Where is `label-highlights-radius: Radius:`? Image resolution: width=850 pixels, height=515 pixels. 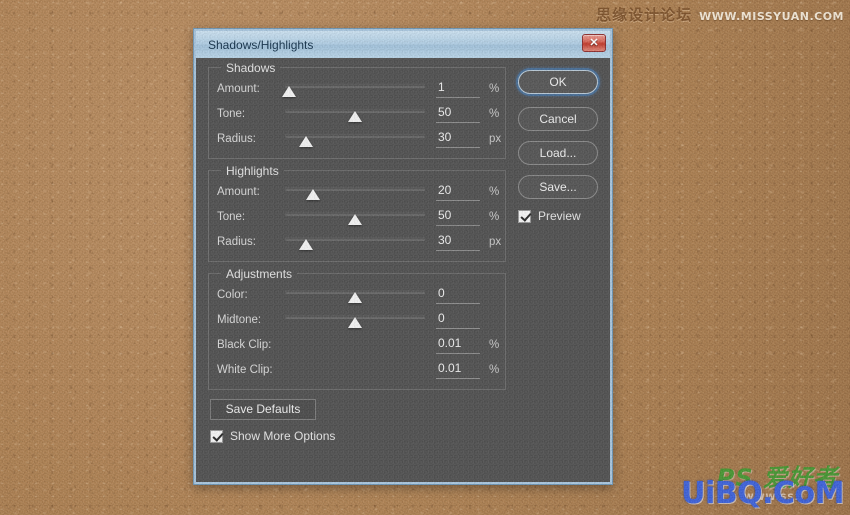
label-highlights-radius: Radius: is located at coordinates (236, 241).